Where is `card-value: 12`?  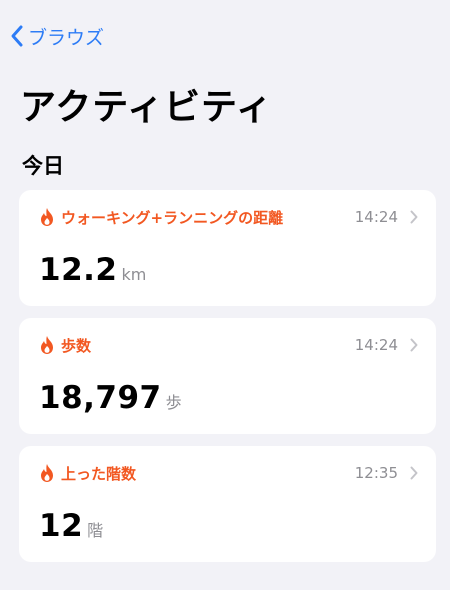
card-value: 12 is located at coordinates (61, 526).